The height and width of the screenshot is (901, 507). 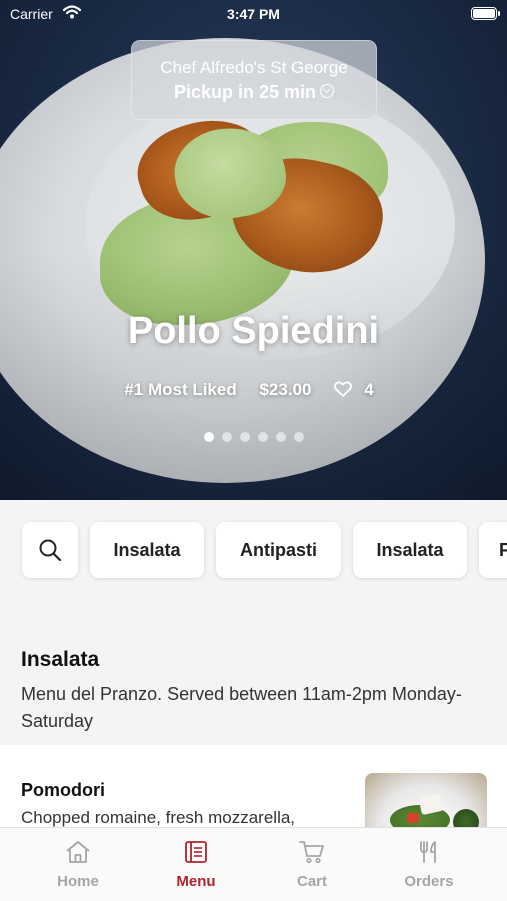 What do you see at coordinates (410, 550) in the screenshot?
I see `category-chip-insalata-2: Insalata` at bounding box center [410, 550].